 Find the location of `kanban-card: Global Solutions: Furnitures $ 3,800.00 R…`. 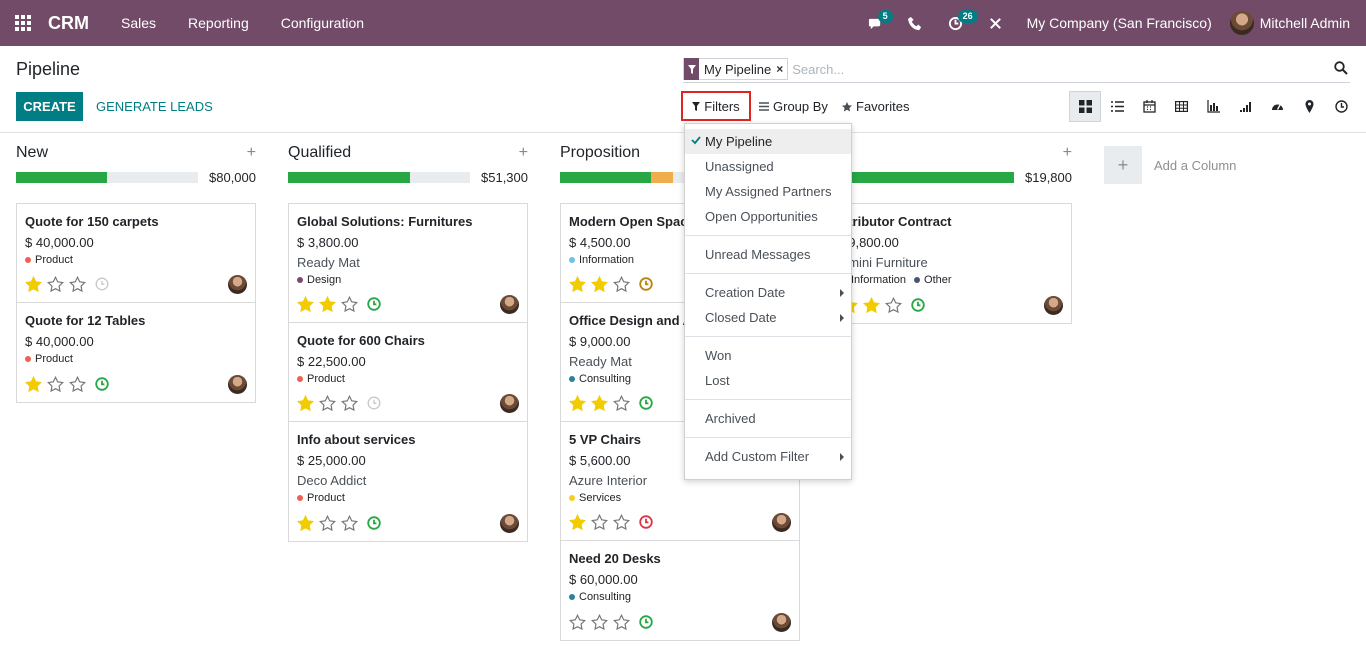

kanban-card: Global Solutions: Furnitures $ 3,800.00 R… is located at coordinates (408, 263).